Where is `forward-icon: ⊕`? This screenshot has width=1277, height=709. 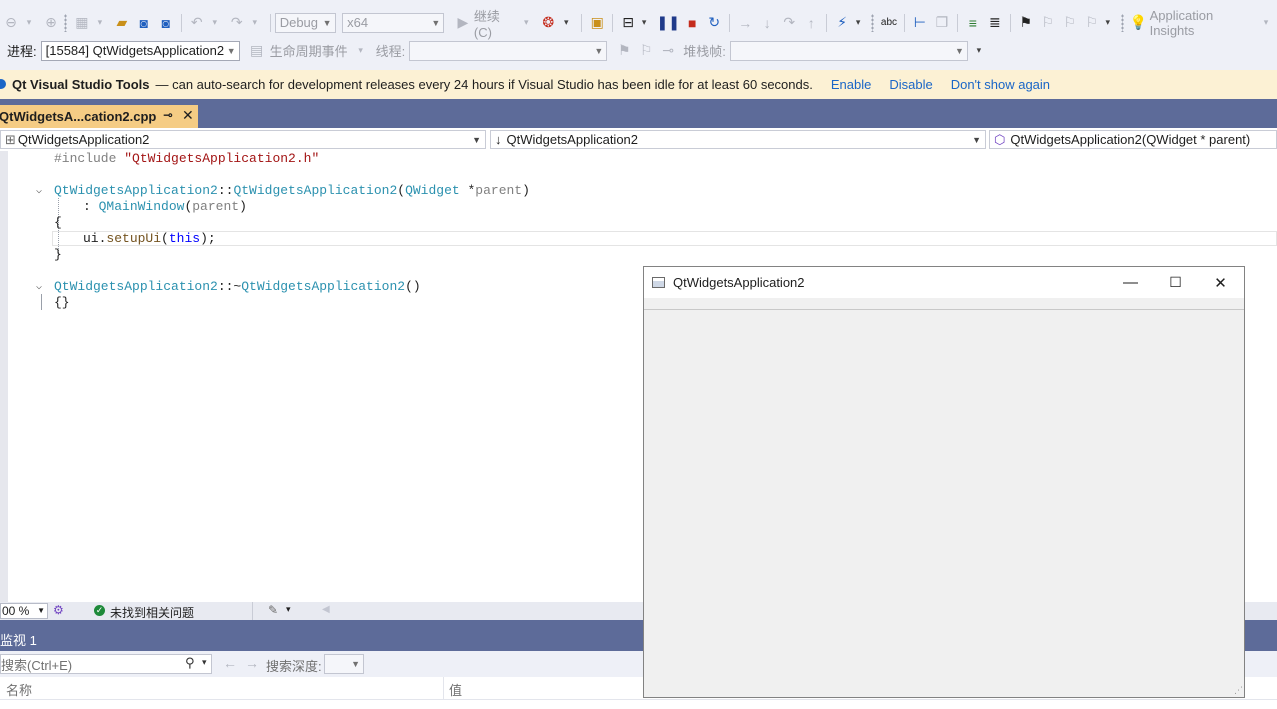
forward-icon: ⊕ is located at coordinates (51, 23).